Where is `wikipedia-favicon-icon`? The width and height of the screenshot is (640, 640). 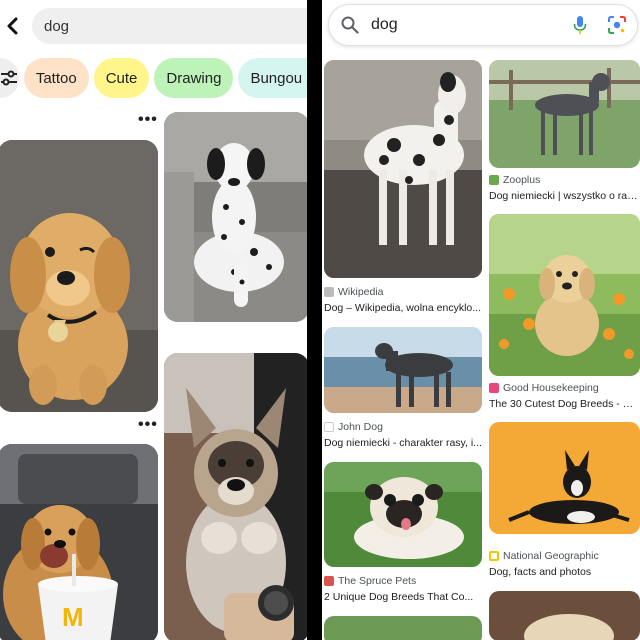 wikipedia-favicon-icon is located at coordinates (329, 292).